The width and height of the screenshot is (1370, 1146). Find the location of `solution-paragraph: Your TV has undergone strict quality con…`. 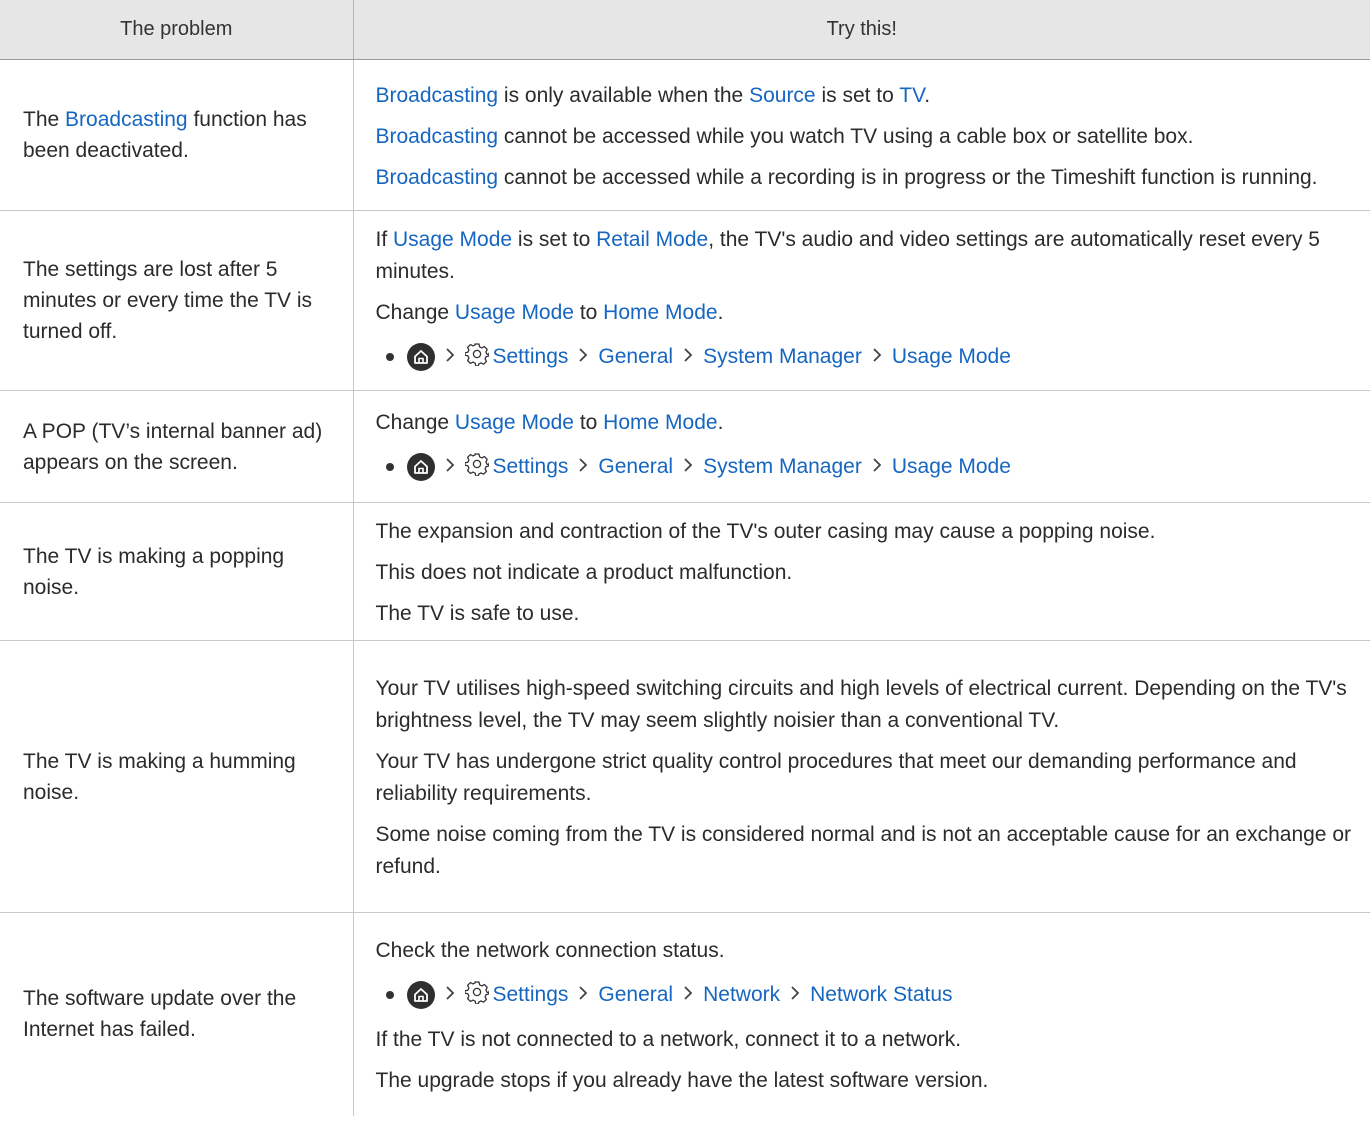

solution-paragraph: Your TV has undergone strict quality con… is located at coordinates (836, 777).